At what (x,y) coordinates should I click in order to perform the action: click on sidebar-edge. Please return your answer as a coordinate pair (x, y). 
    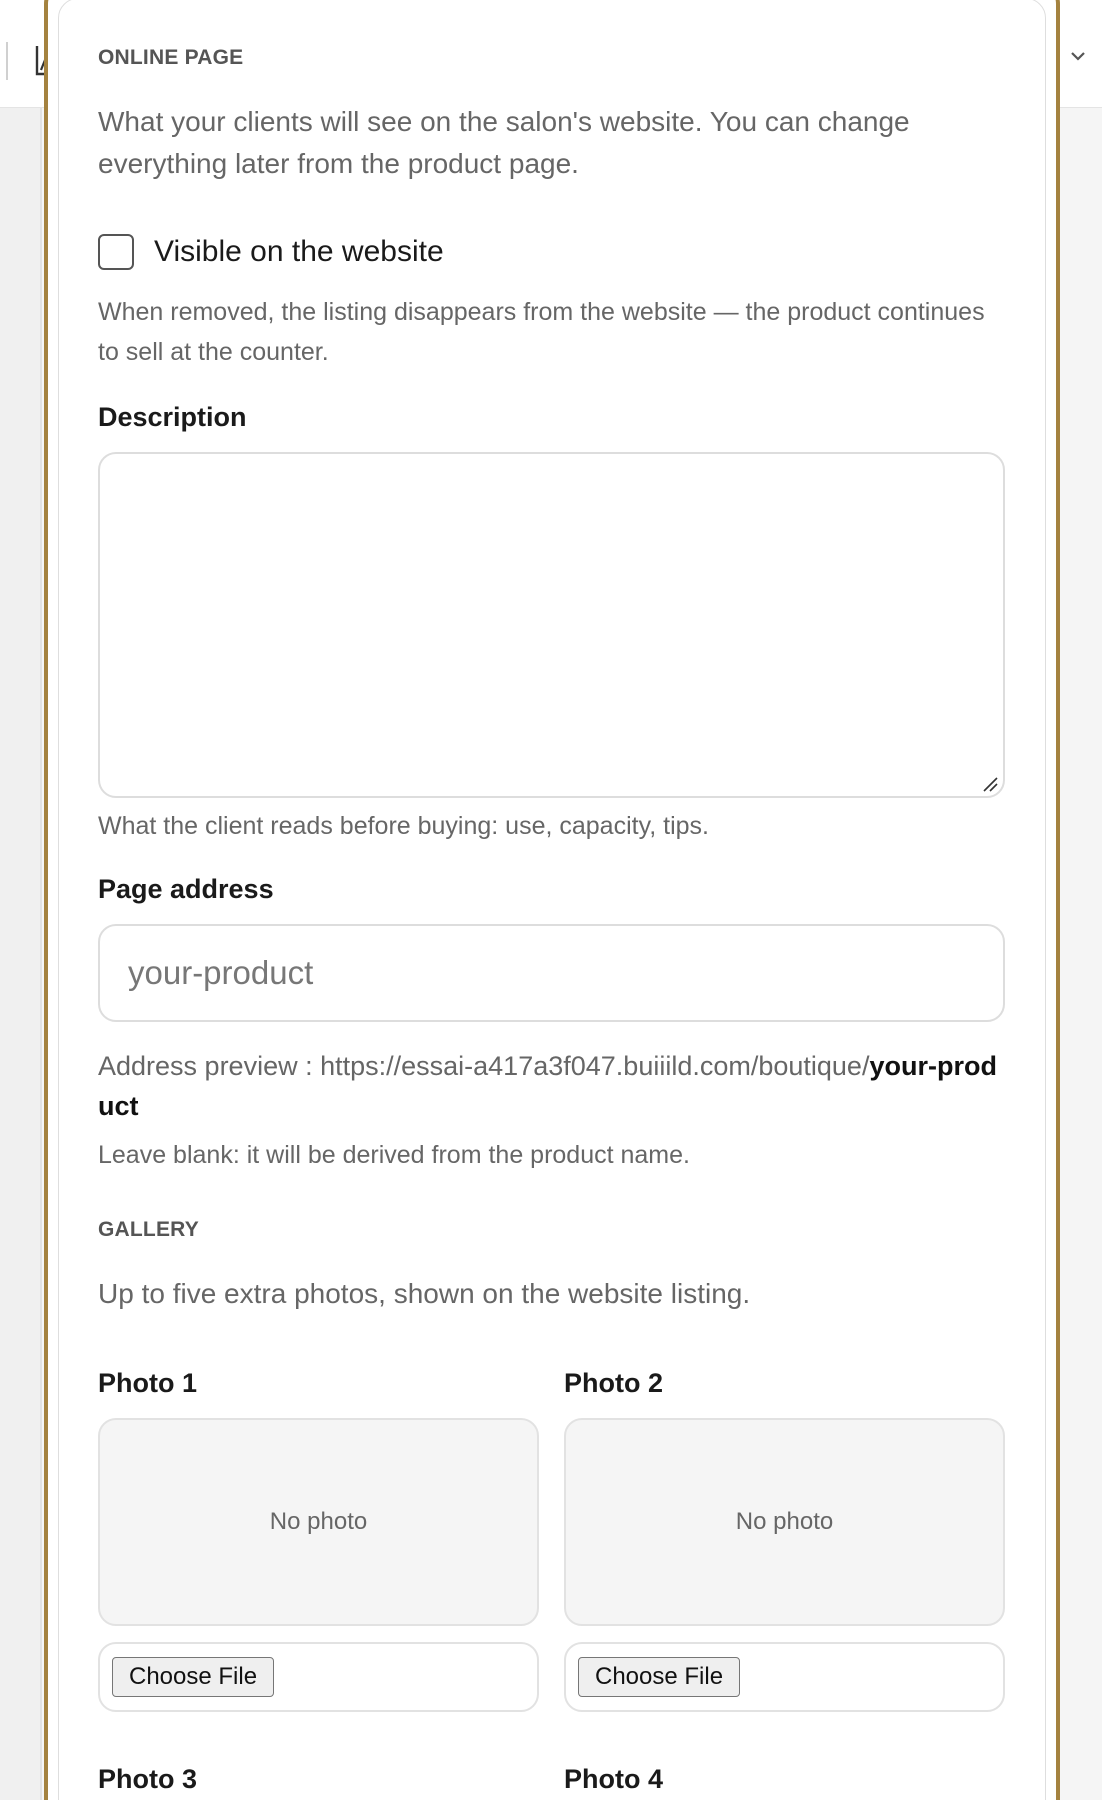
    Looking at the image, I should click on (41, 954).